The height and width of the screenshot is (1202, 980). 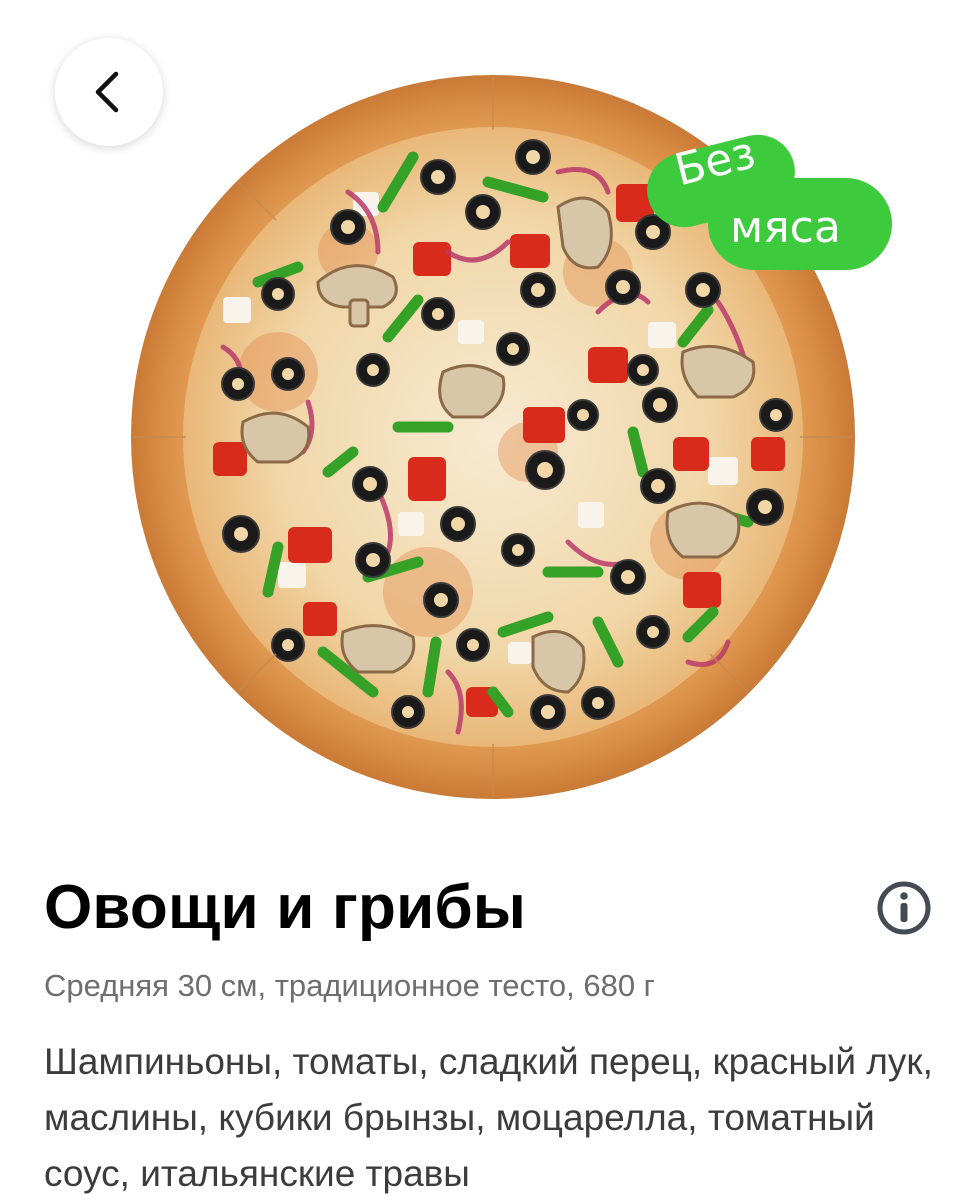 What do you see at coordinates (349, 985) in the screenshot?
I see `product-size-info: Средняя 30 см, традиционное тесто, 680 г` at bounding box center [349, 985].